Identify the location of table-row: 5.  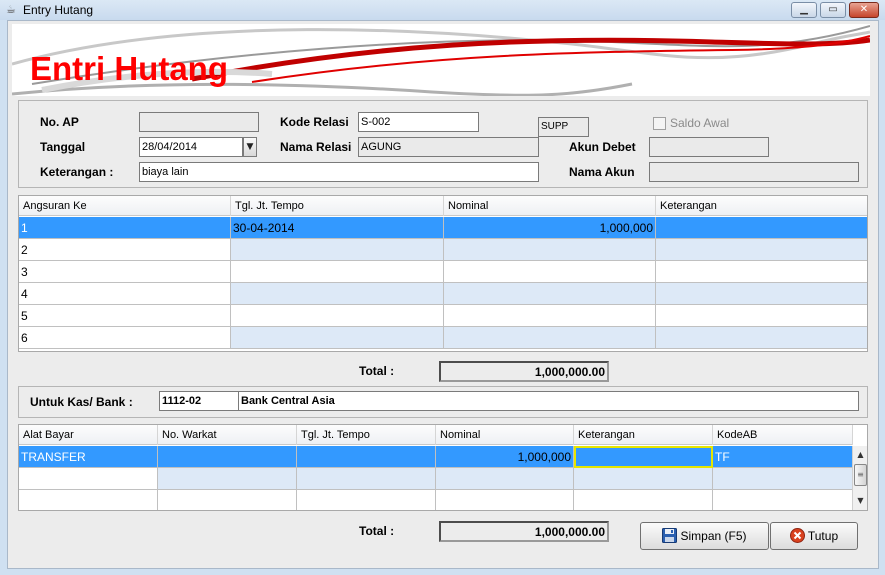
(443, 316).